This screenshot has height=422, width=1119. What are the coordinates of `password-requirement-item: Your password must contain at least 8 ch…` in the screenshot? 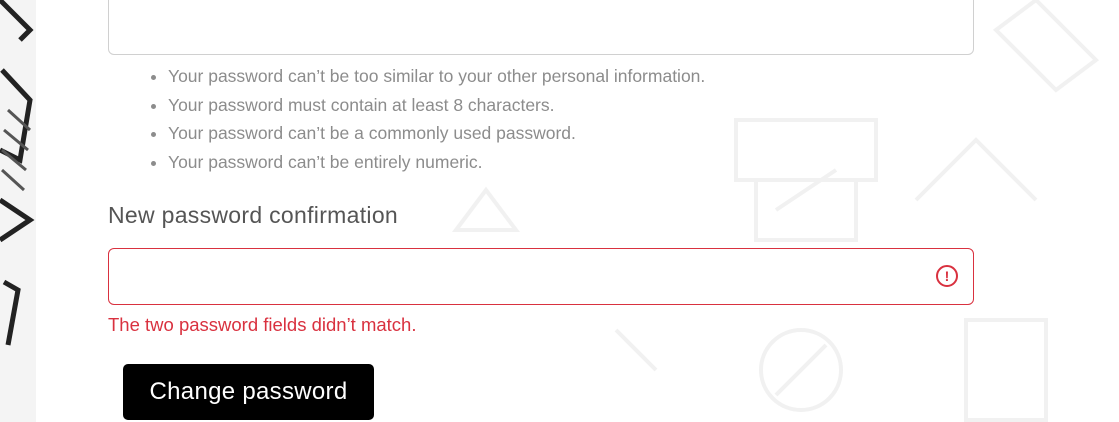 It's located at (436, 105).